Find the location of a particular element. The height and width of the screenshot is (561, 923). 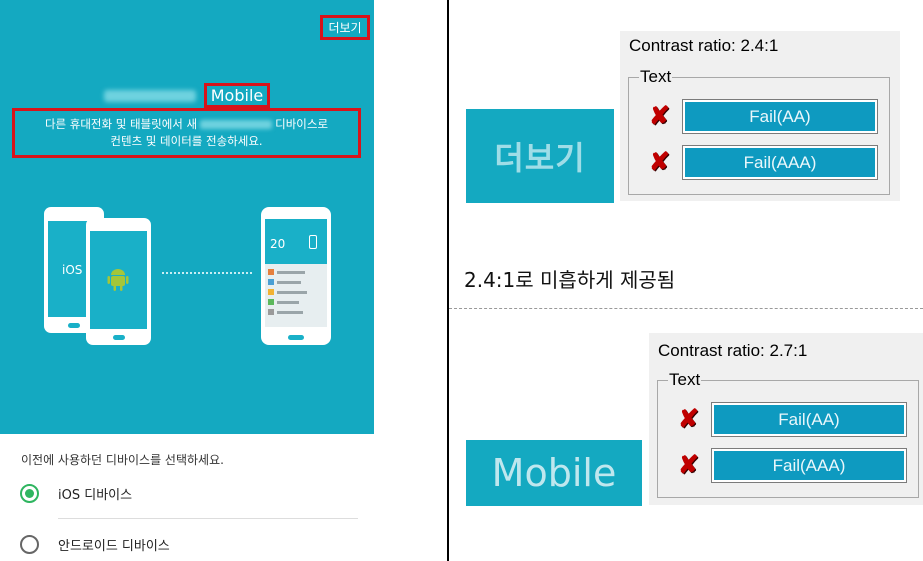

more-button: 더보기 is located at coordinates (345, 27).